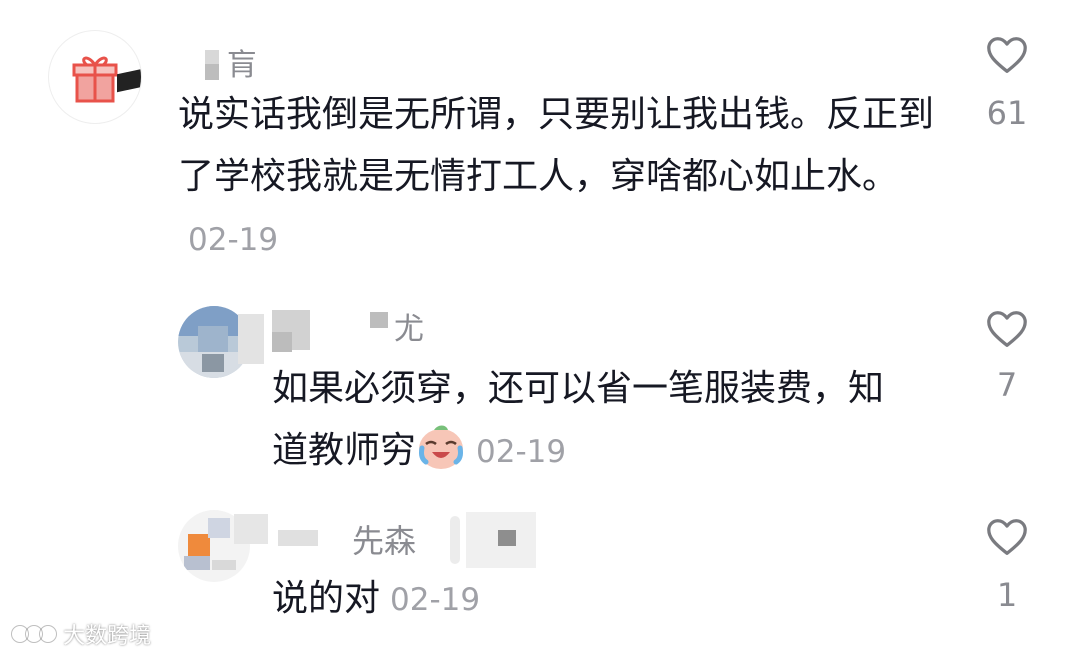  Describe the element at coordinates (384, 539) in the screenshot. I see `username: 先森` at that location.